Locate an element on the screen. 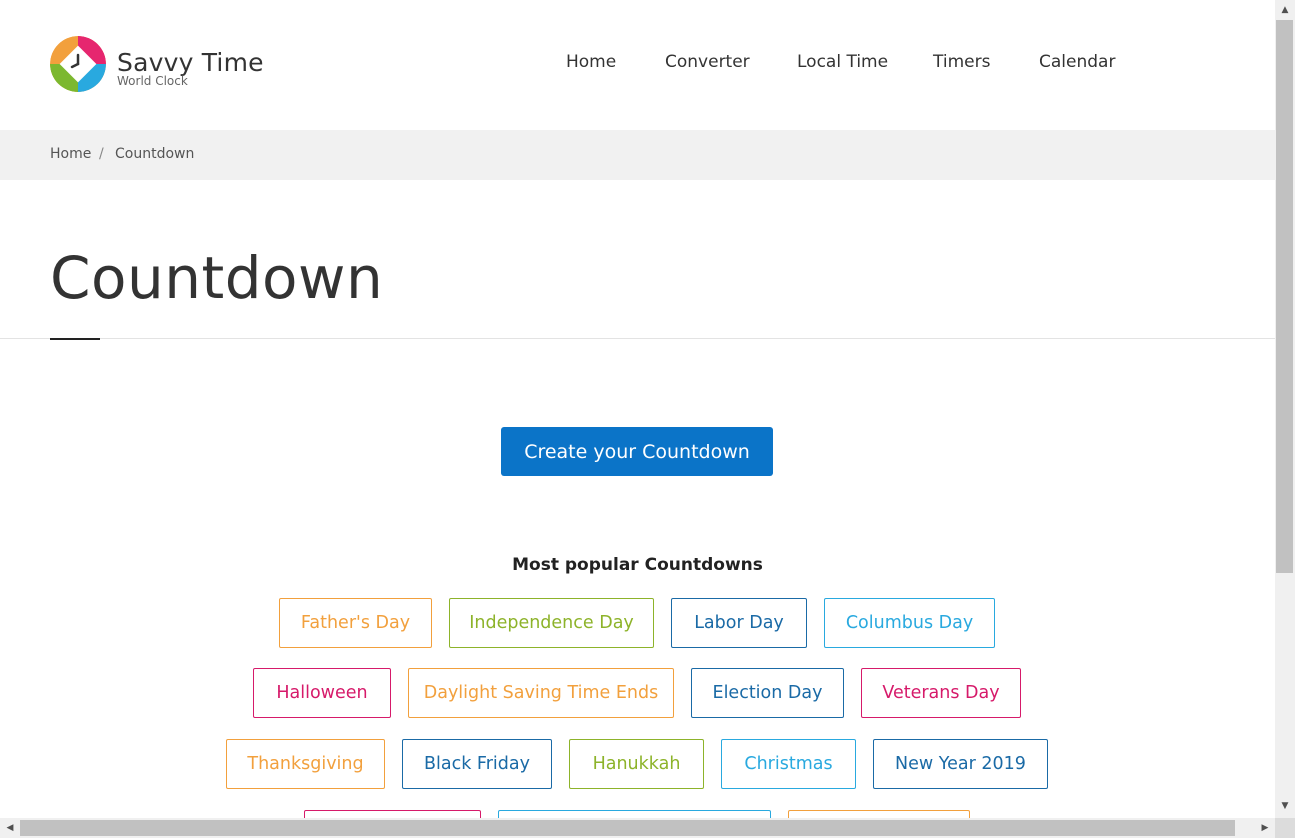  popular-countdown-chip: Election Day is located at coordinates (767, 693).